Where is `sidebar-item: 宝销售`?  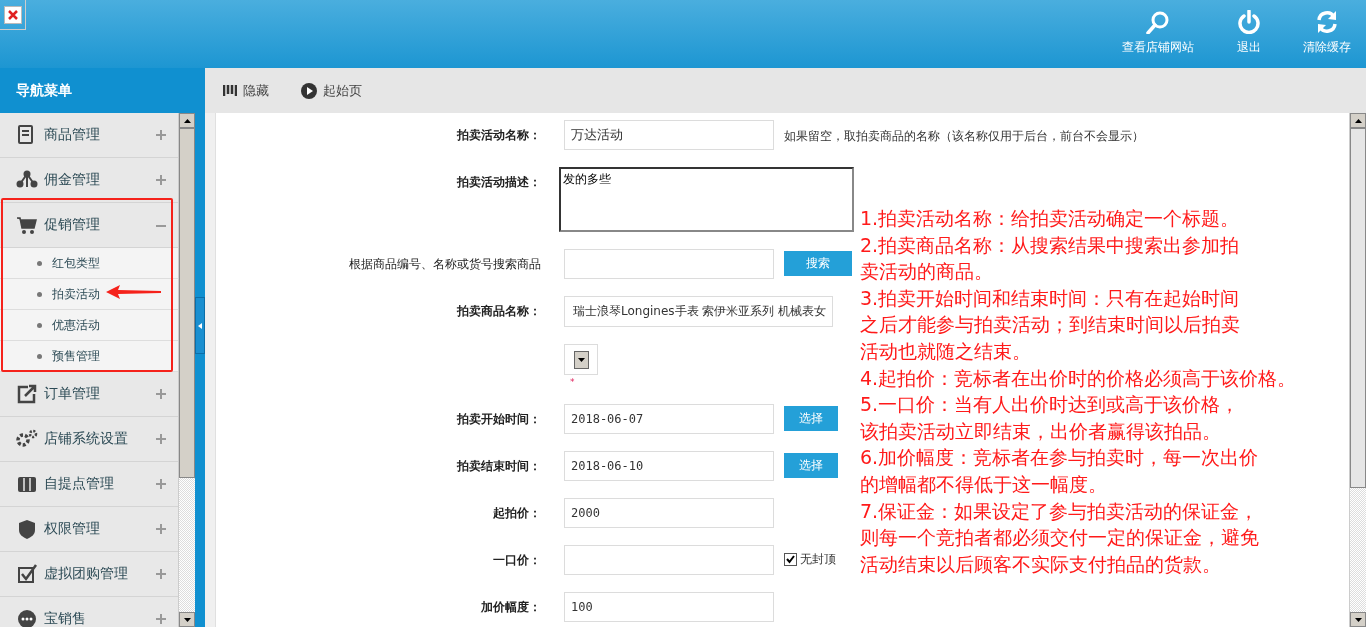
sidebar-item: 宝销售 is located at coordinates (89, 612).